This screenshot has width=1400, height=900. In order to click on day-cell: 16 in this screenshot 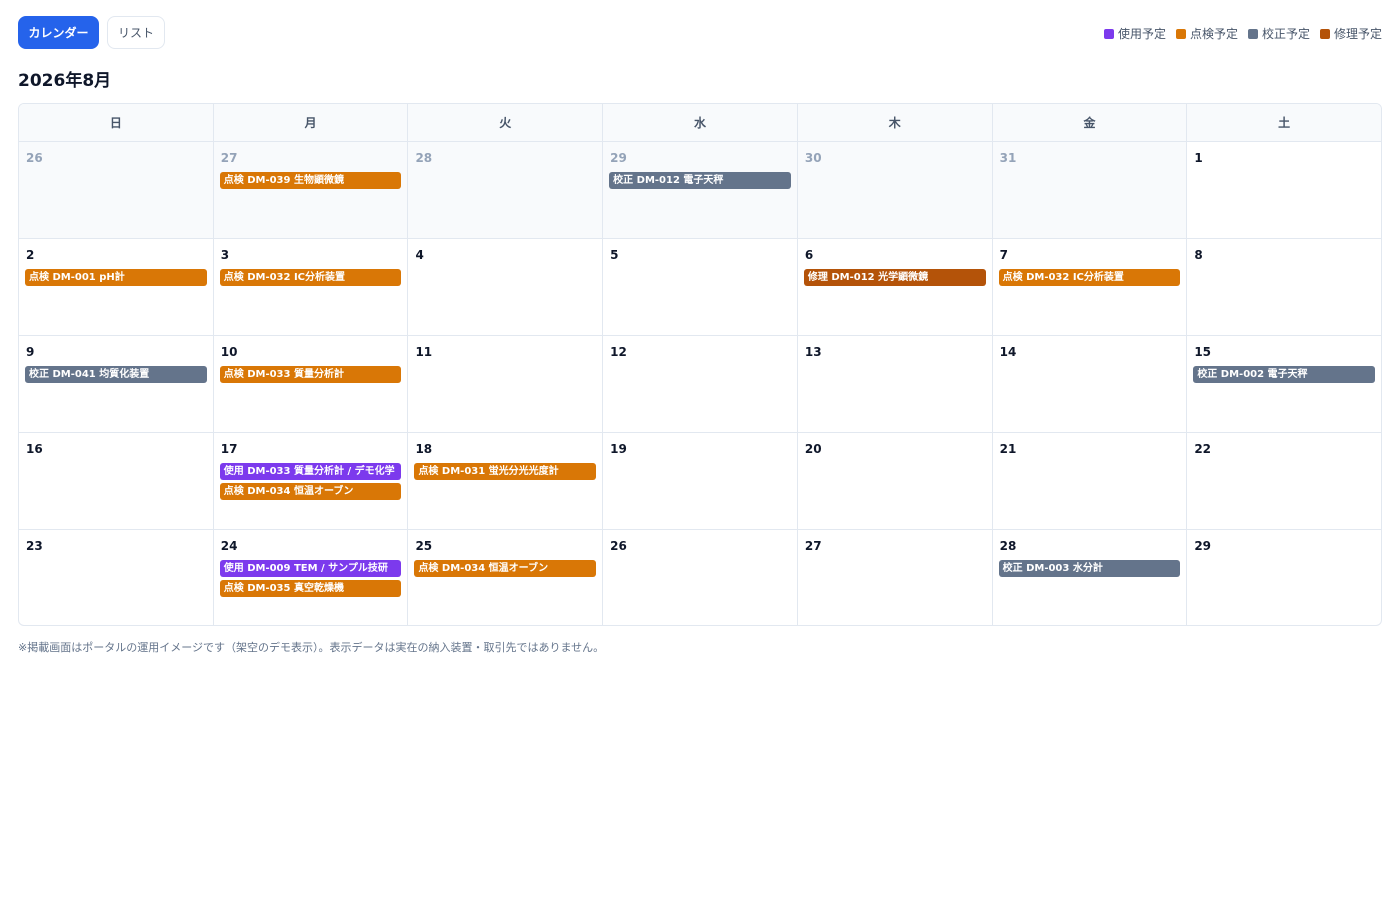, I will do `click(116, 481)`.